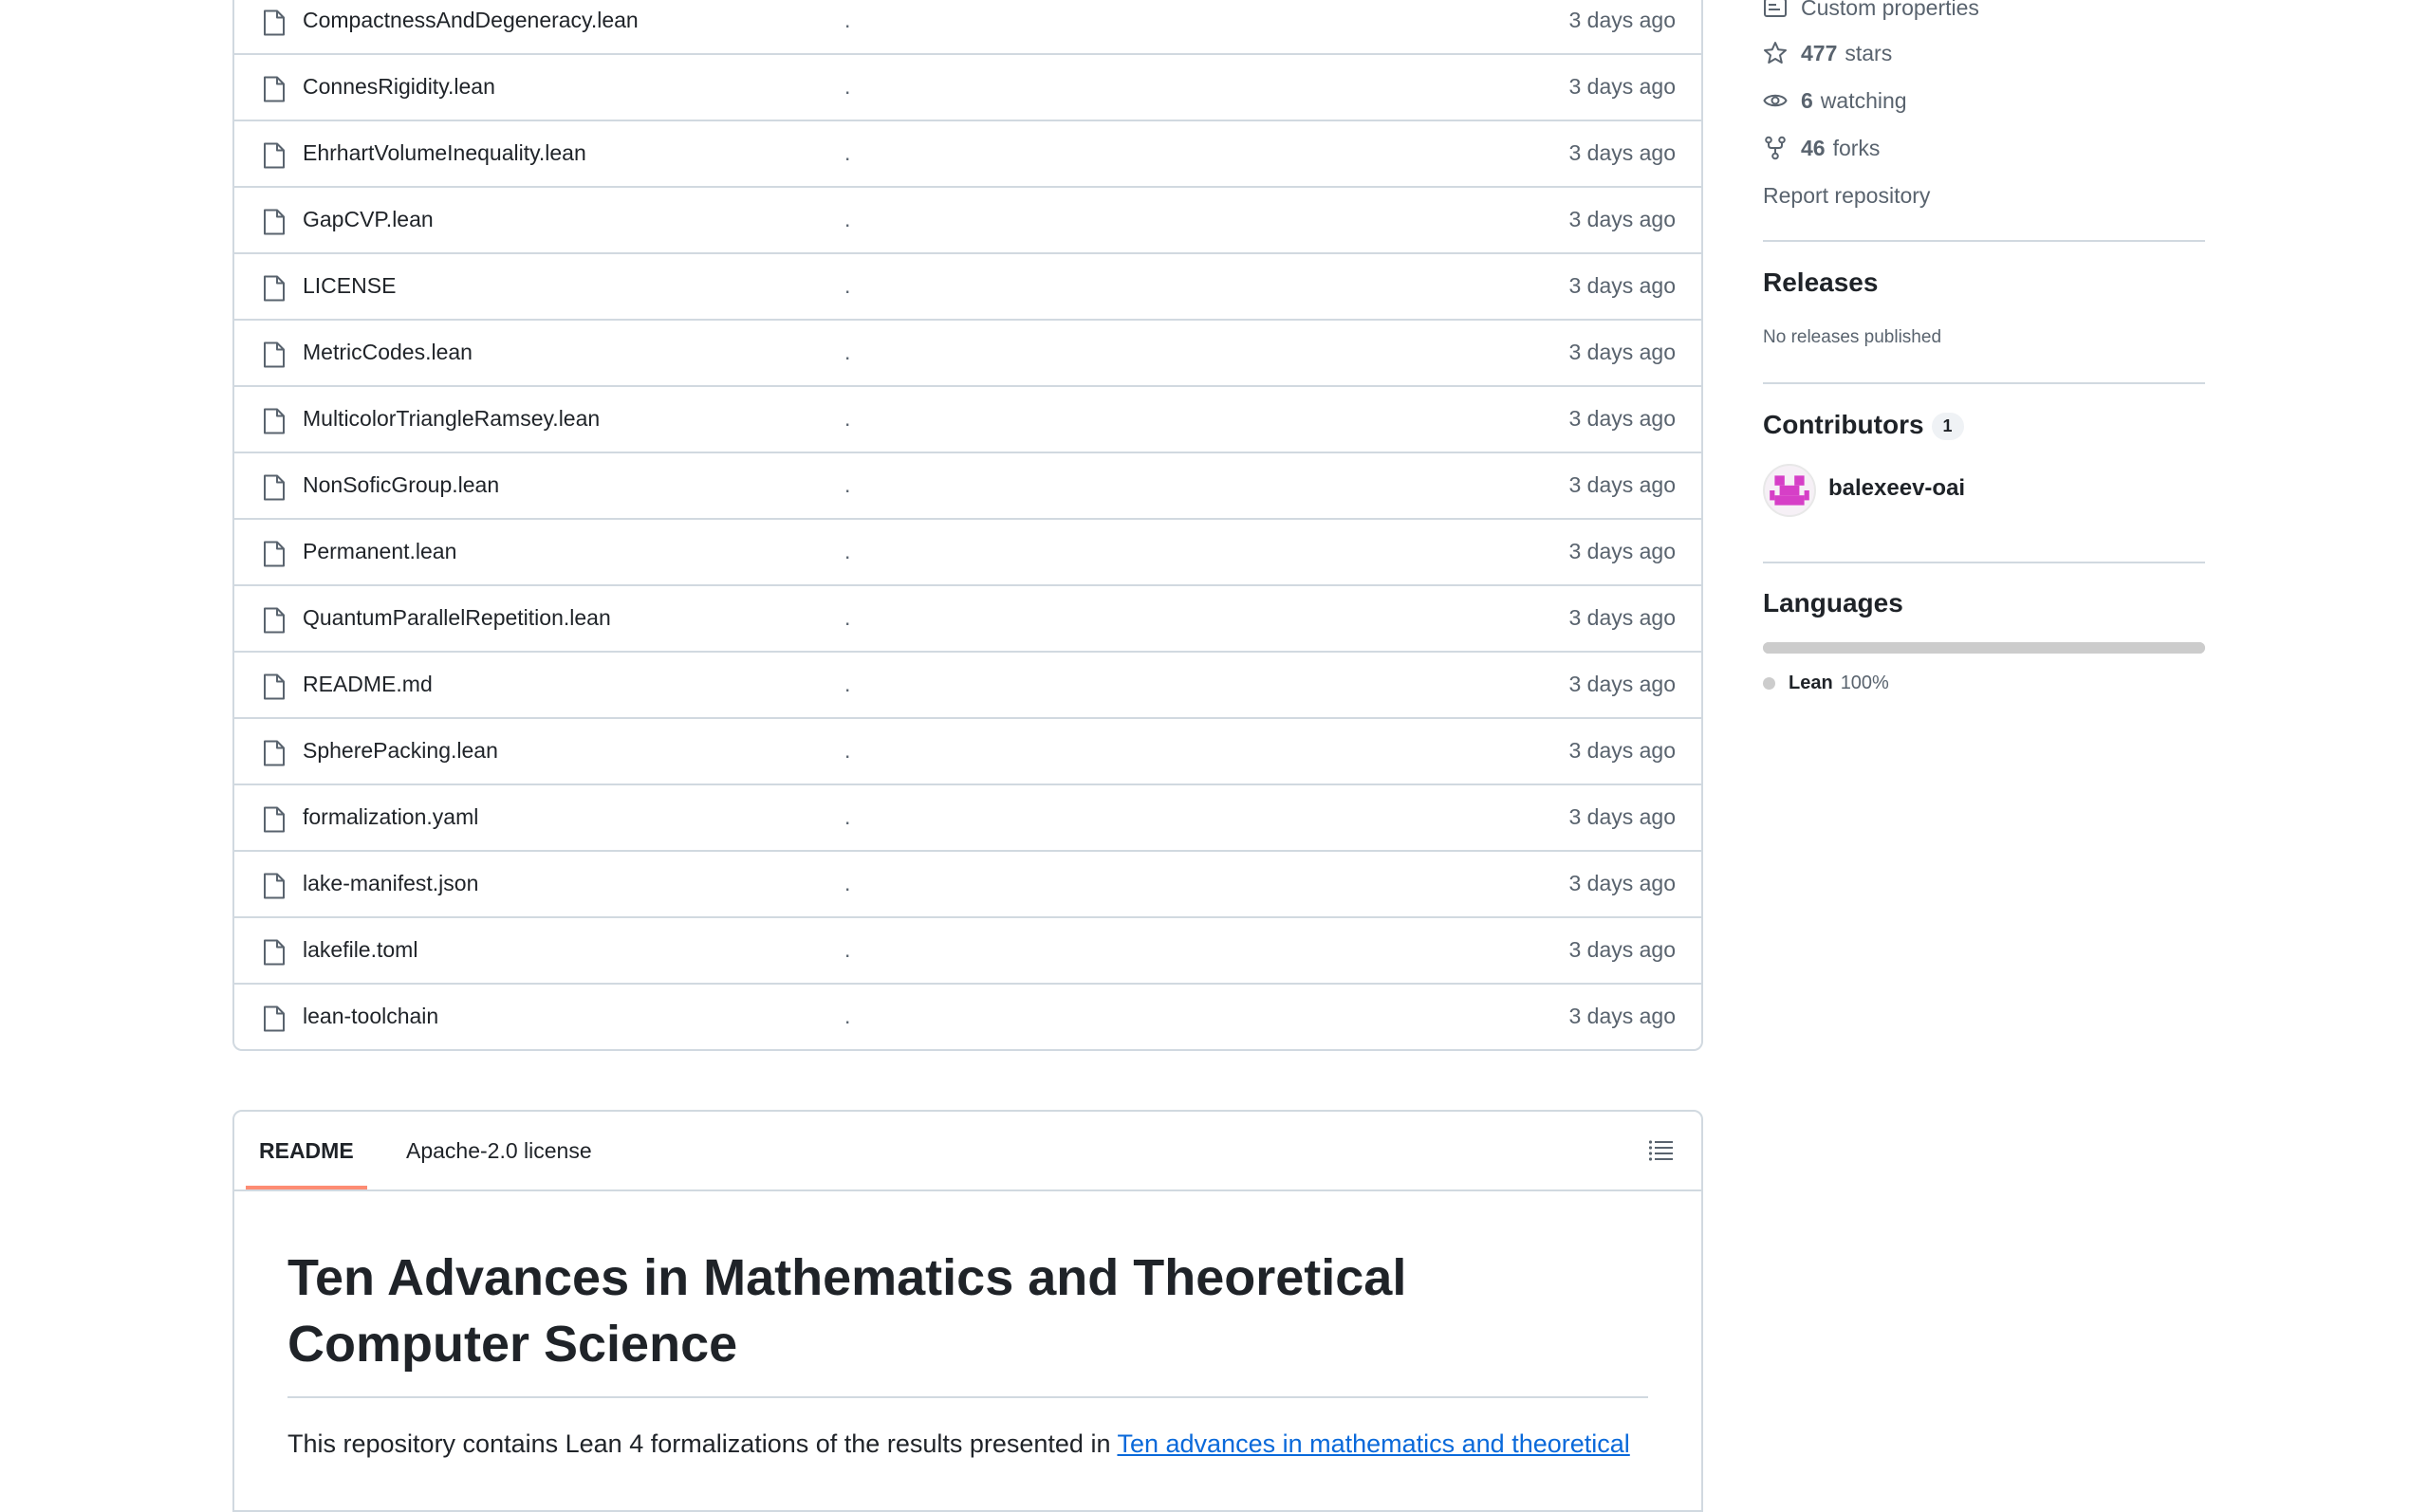  I want to click on custom-properties-link: Custom properties, so click(1871, 13).